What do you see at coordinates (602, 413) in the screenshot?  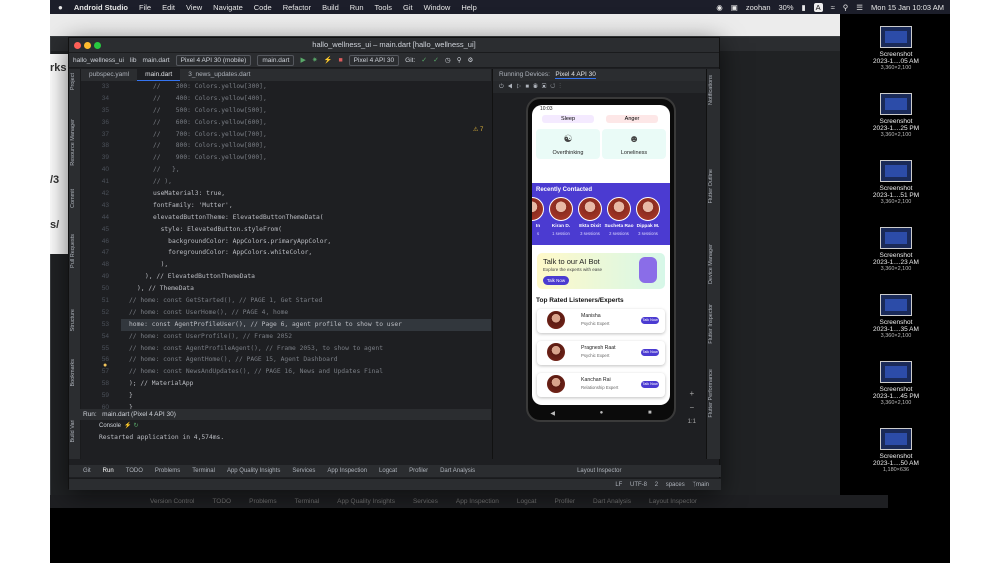 I see `home-icon: ●` at bounding box center [602, 413].